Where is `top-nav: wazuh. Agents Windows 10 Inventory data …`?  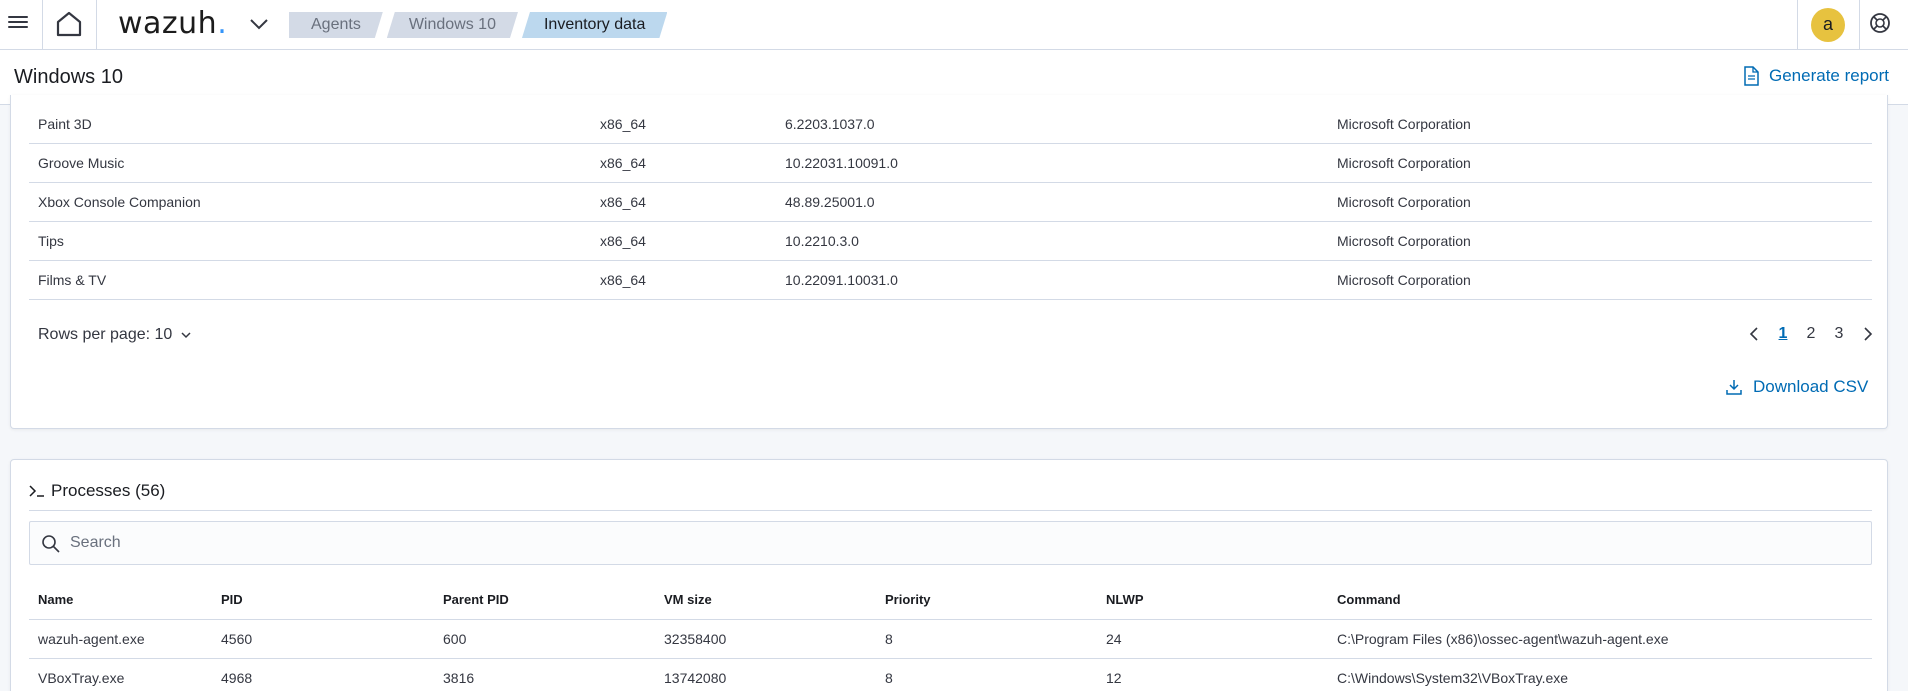 top-nav: wazuh. Agents Windows 10 Inventory data … is located at coordinates (954, 25).